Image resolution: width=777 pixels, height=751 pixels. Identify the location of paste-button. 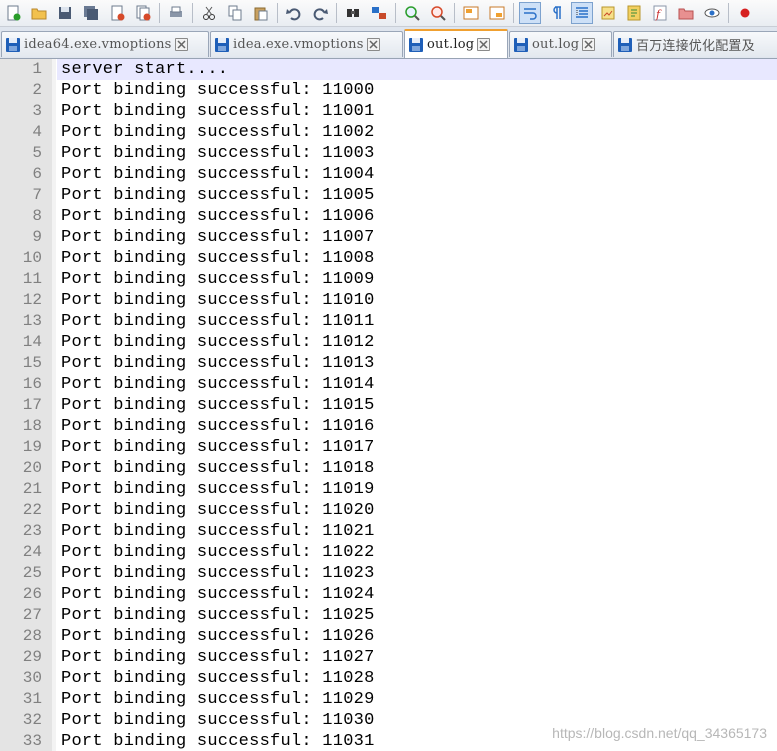
(261, 13).